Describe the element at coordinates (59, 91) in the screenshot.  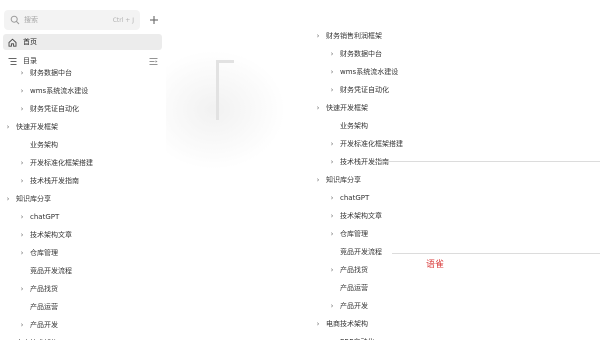
I see `tree-item-label: wms系统流水建设` at that location.